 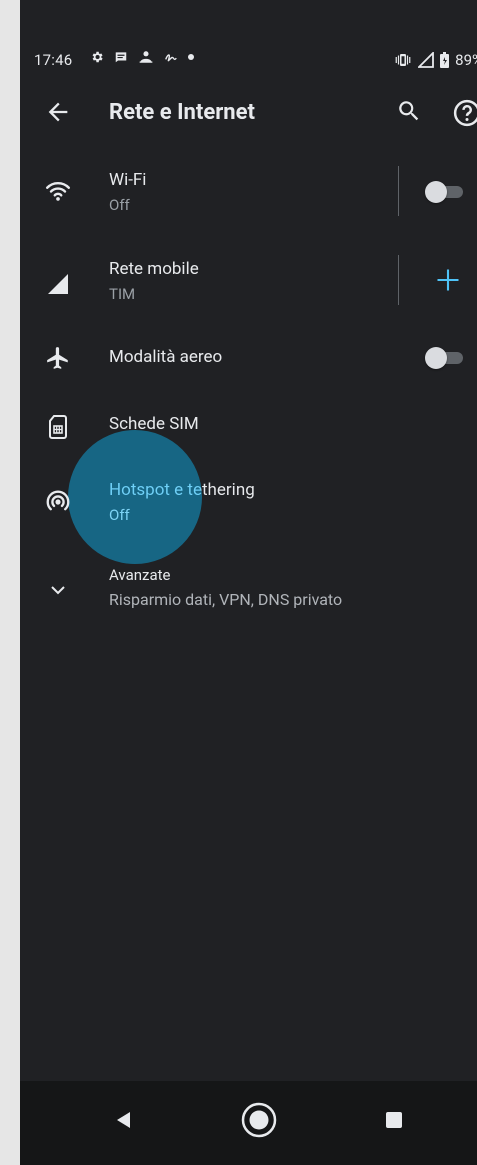 I want to click on hotspot-tethering-row: Hotspot e tethering Off, so click(x=248, y=500).